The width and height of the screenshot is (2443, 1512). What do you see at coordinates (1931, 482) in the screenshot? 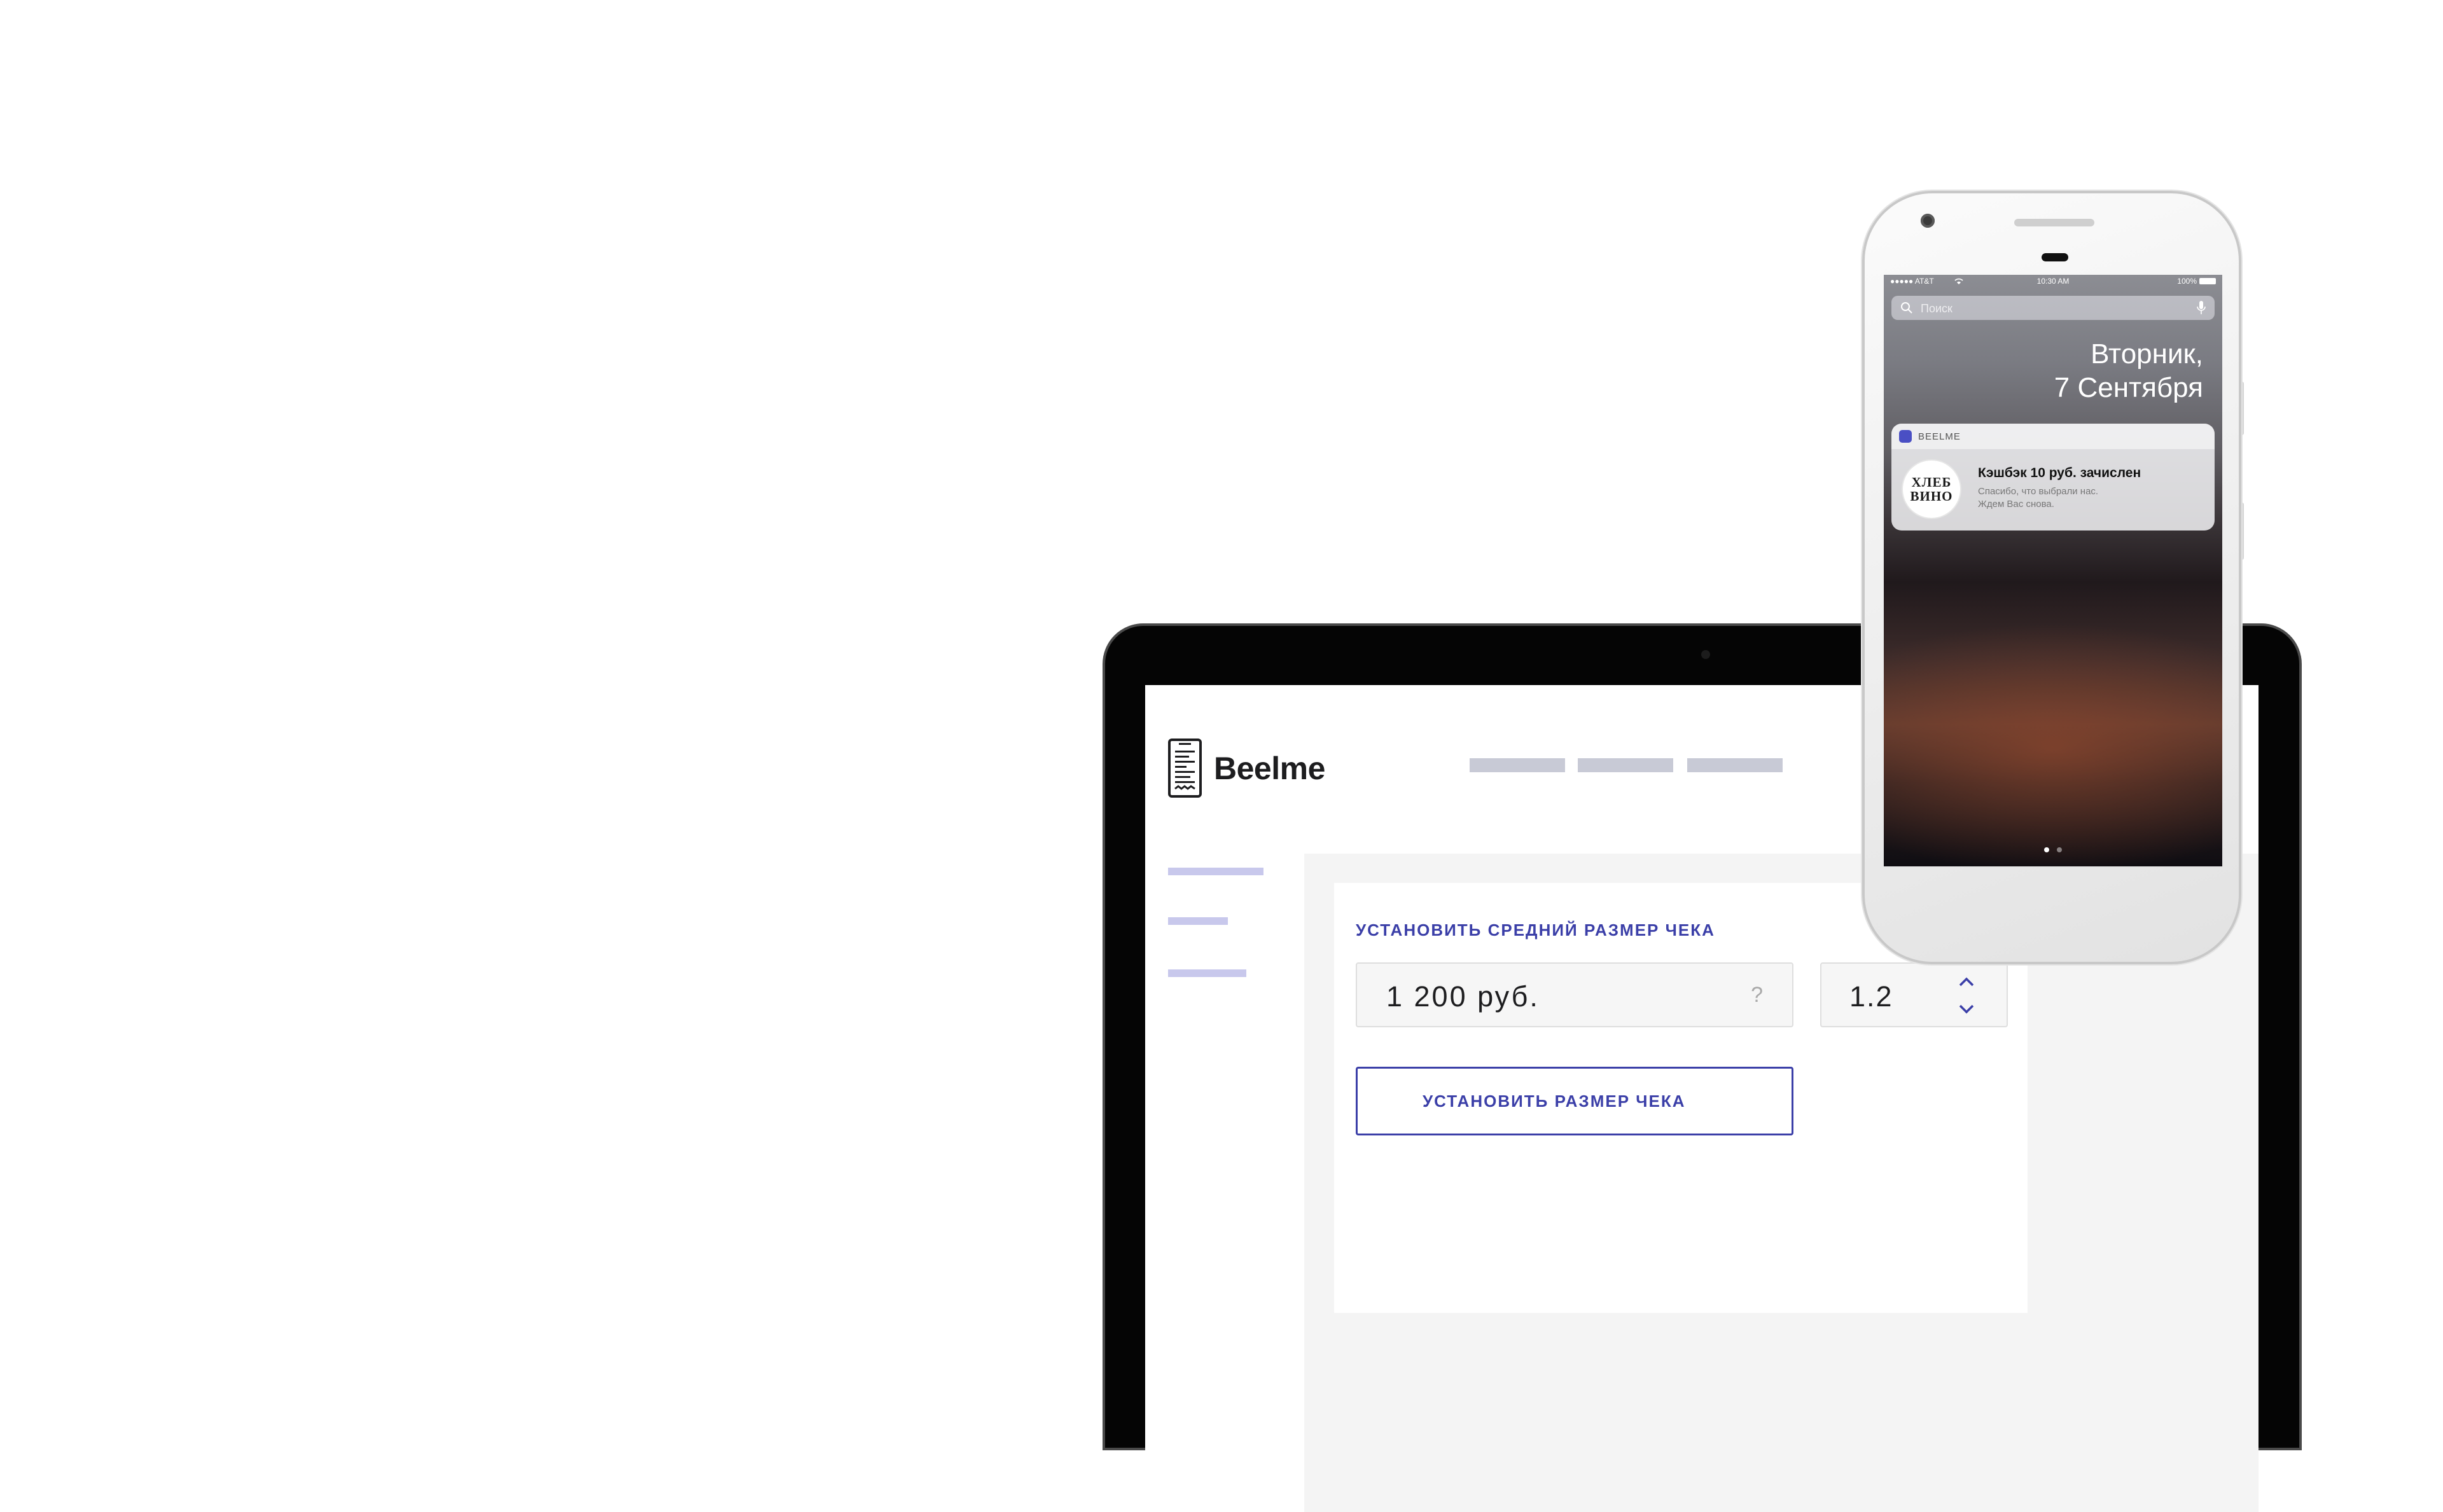
I see `avatar-text-top: ХЛЕБ` at bounding box center [1931, 482].